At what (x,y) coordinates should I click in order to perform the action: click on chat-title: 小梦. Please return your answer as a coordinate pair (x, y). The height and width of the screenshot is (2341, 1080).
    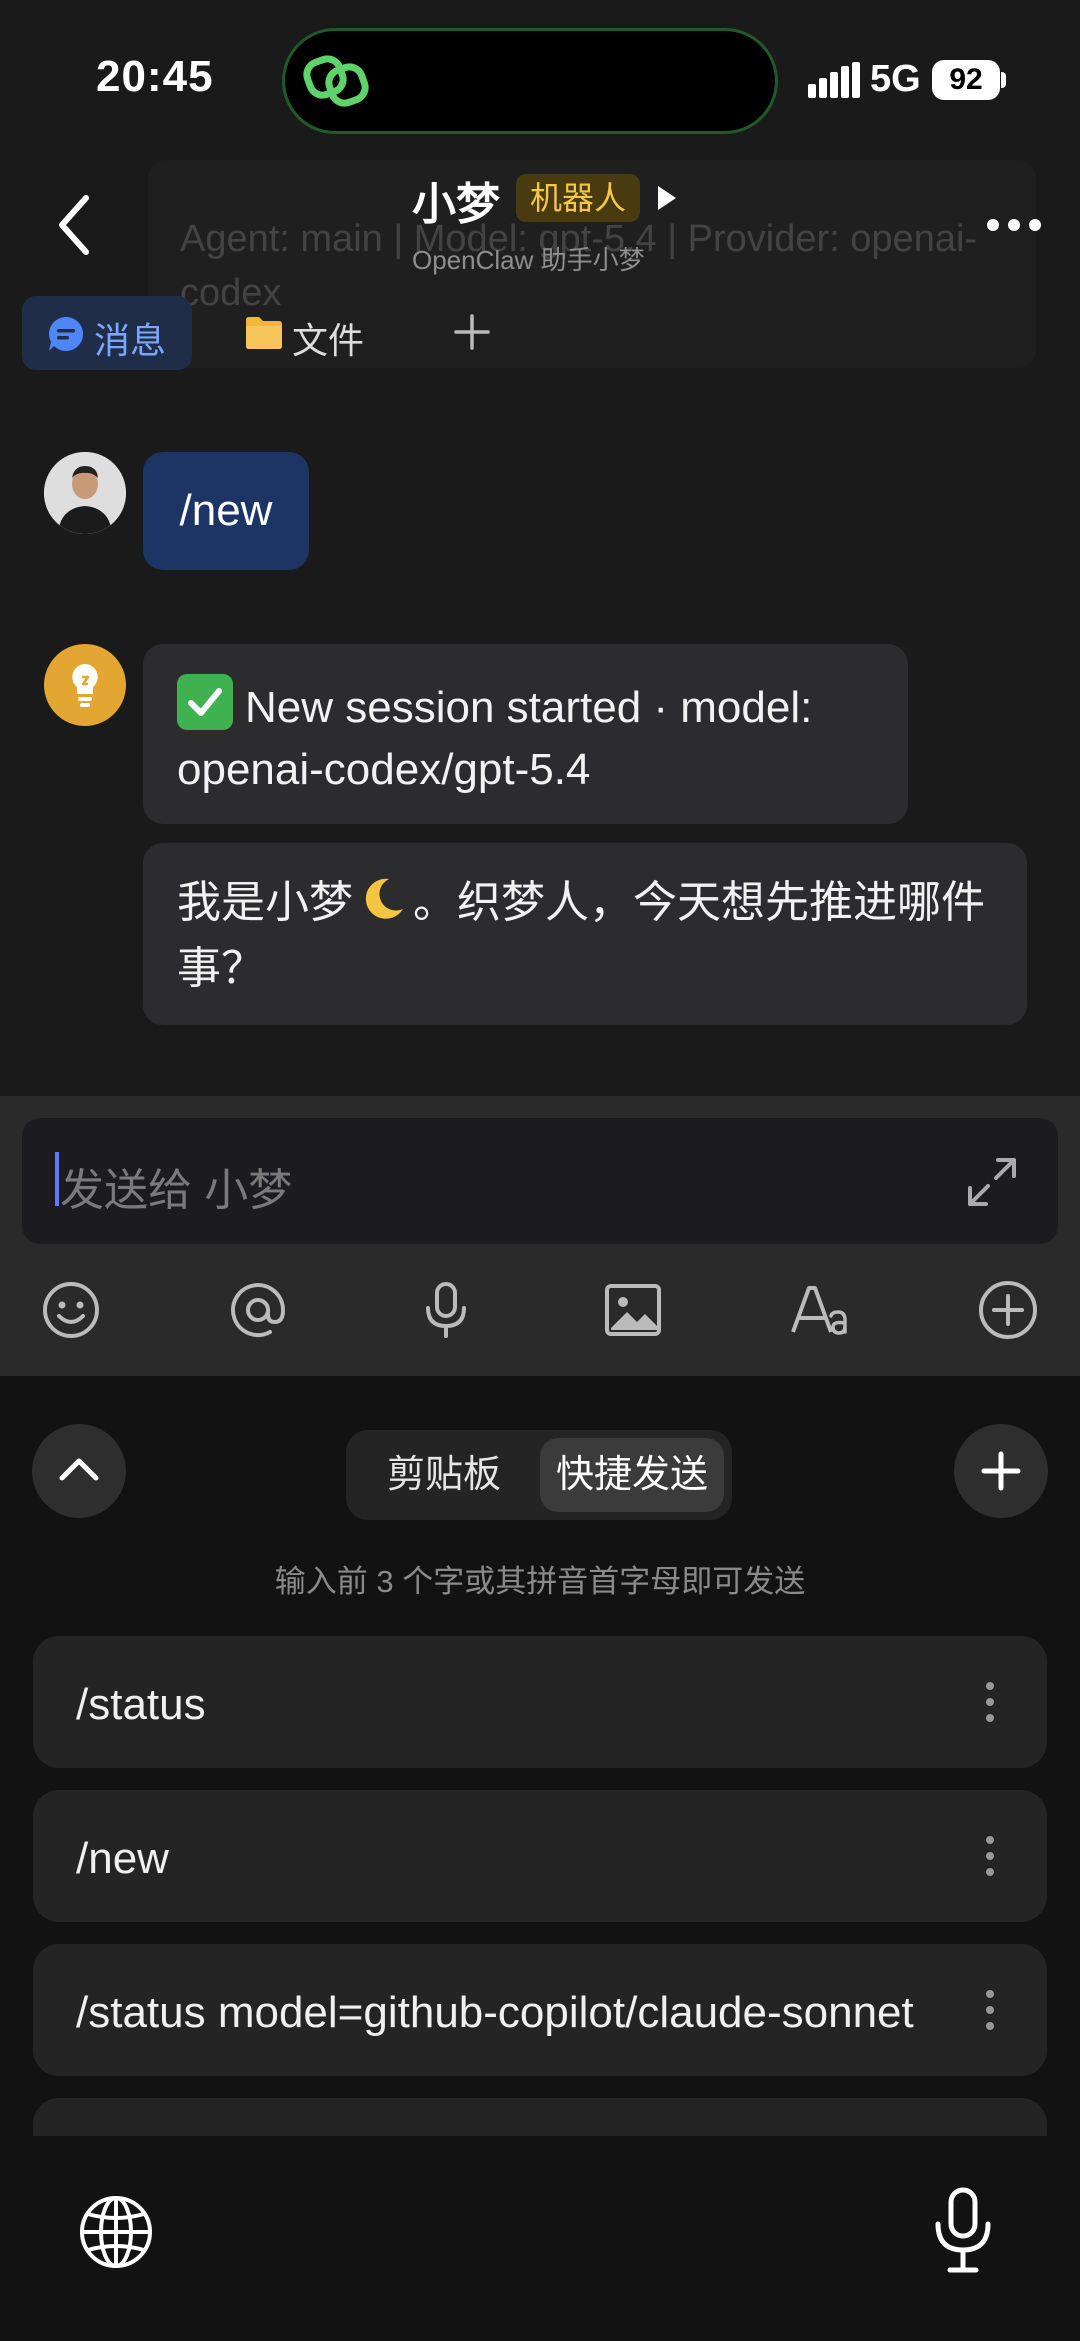
    Looking at the image, I should click on (456, 200).